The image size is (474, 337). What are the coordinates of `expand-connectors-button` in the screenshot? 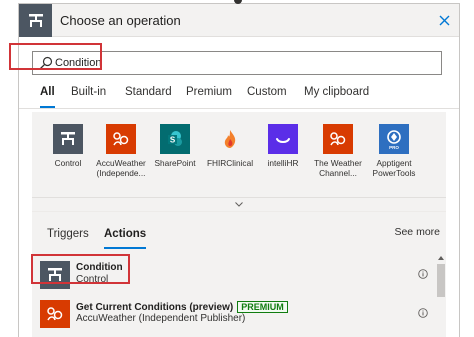 It's located at (239, 204).